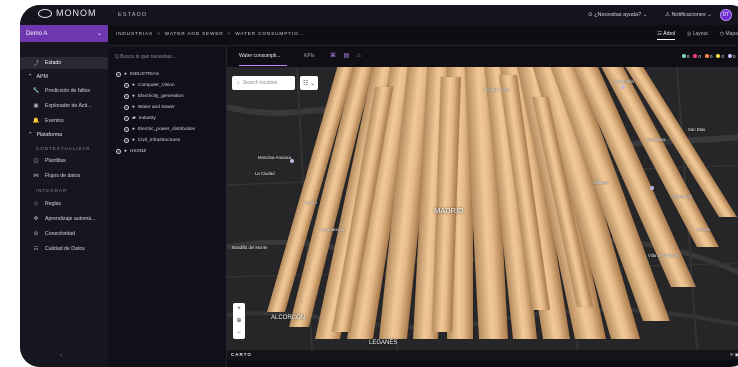  I want to click on line-chart-icon: ⤴, so click(36, 64).